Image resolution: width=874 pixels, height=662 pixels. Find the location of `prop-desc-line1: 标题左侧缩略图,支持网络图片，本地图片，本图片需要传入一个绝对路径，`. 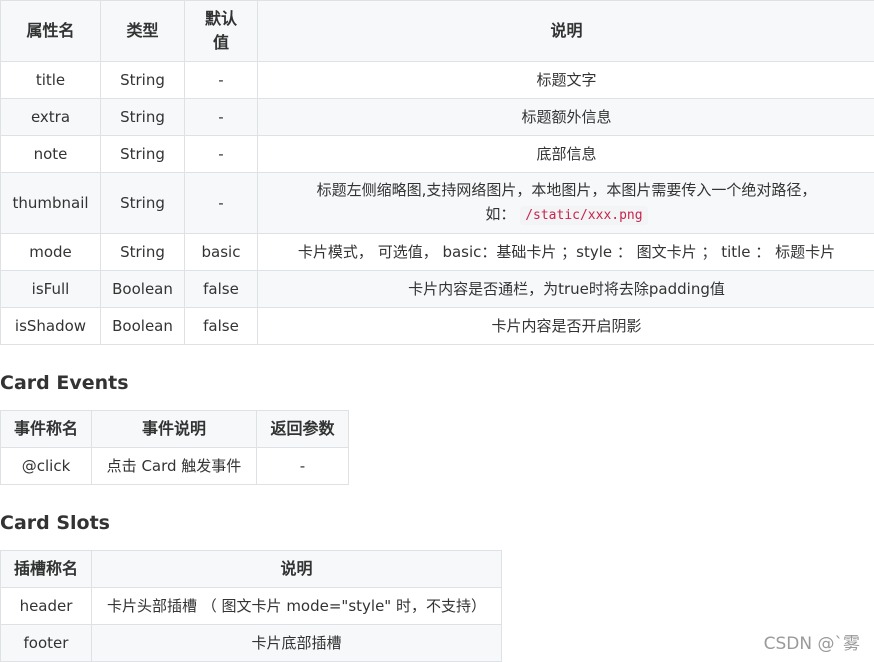

prop-desc-line1: 标题左侧缩略图,支持网络图片，本地图片，本图片需要传入一个绝对路径， is located at coordinates (566, 190).